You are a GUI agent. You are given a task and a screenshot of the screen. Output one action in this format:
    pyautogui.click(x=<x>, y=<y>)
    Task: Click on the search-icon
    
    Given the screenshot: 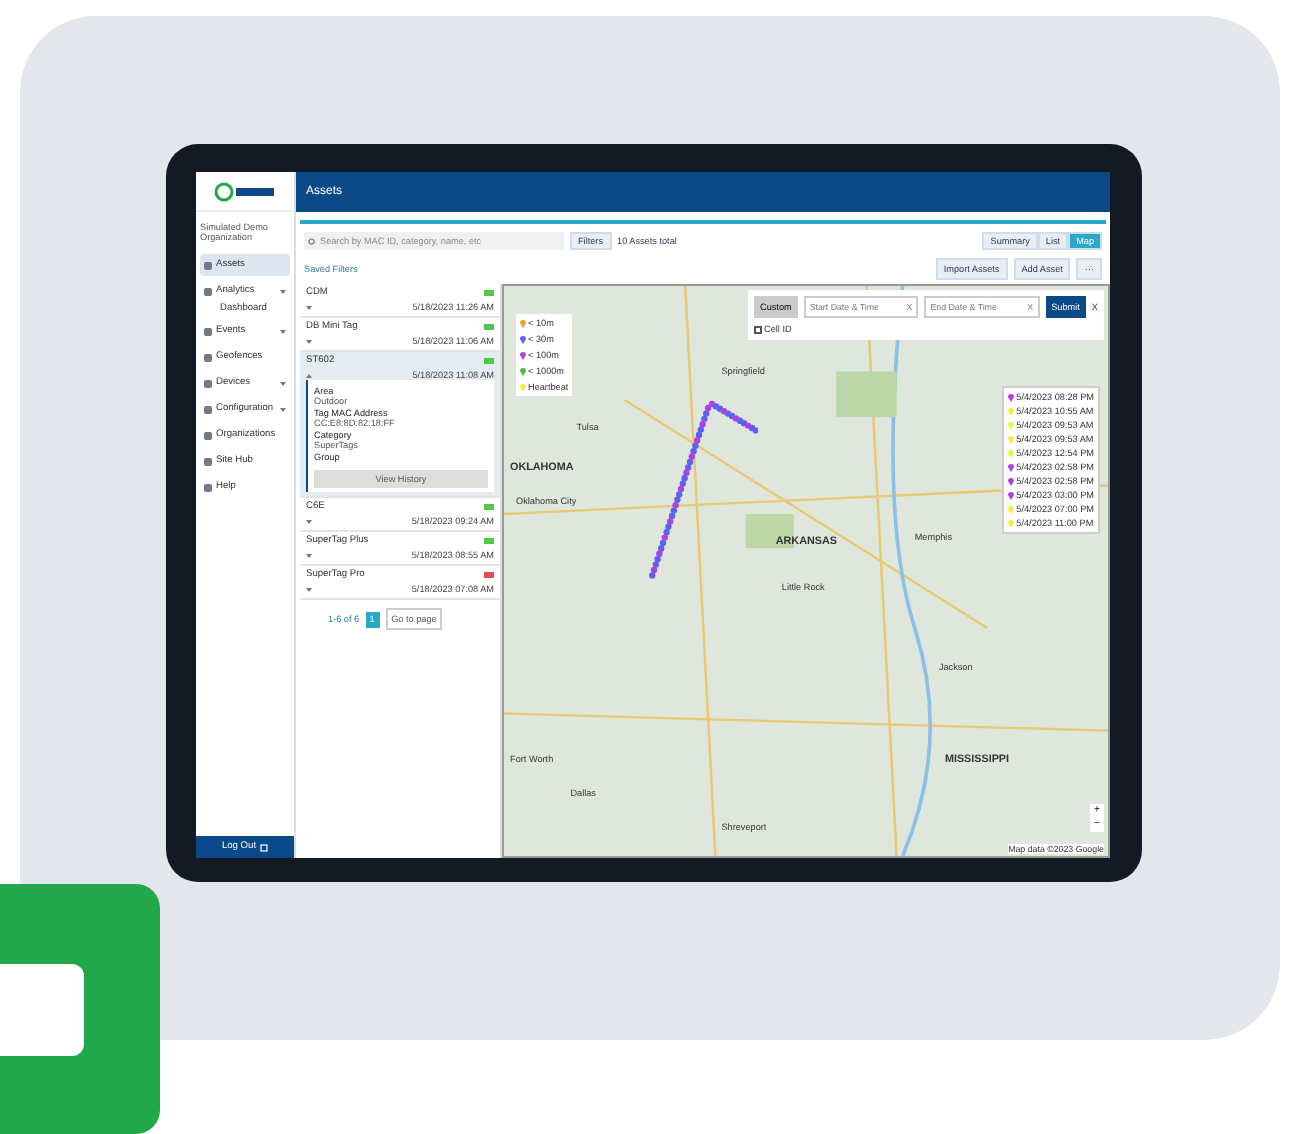 What is the action you would take?
    pyautogui.click(x=312, y=241)
    